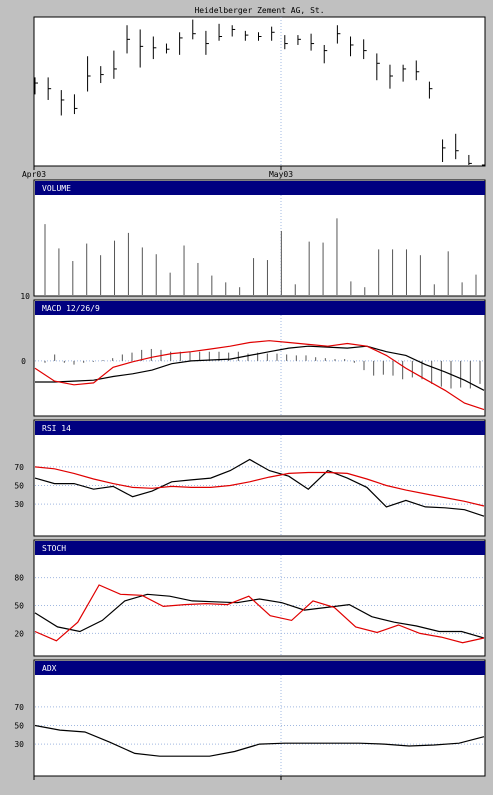 The width and height of the screenshot is (493, 795). I want to click on macd-panel, so click(259, 358).